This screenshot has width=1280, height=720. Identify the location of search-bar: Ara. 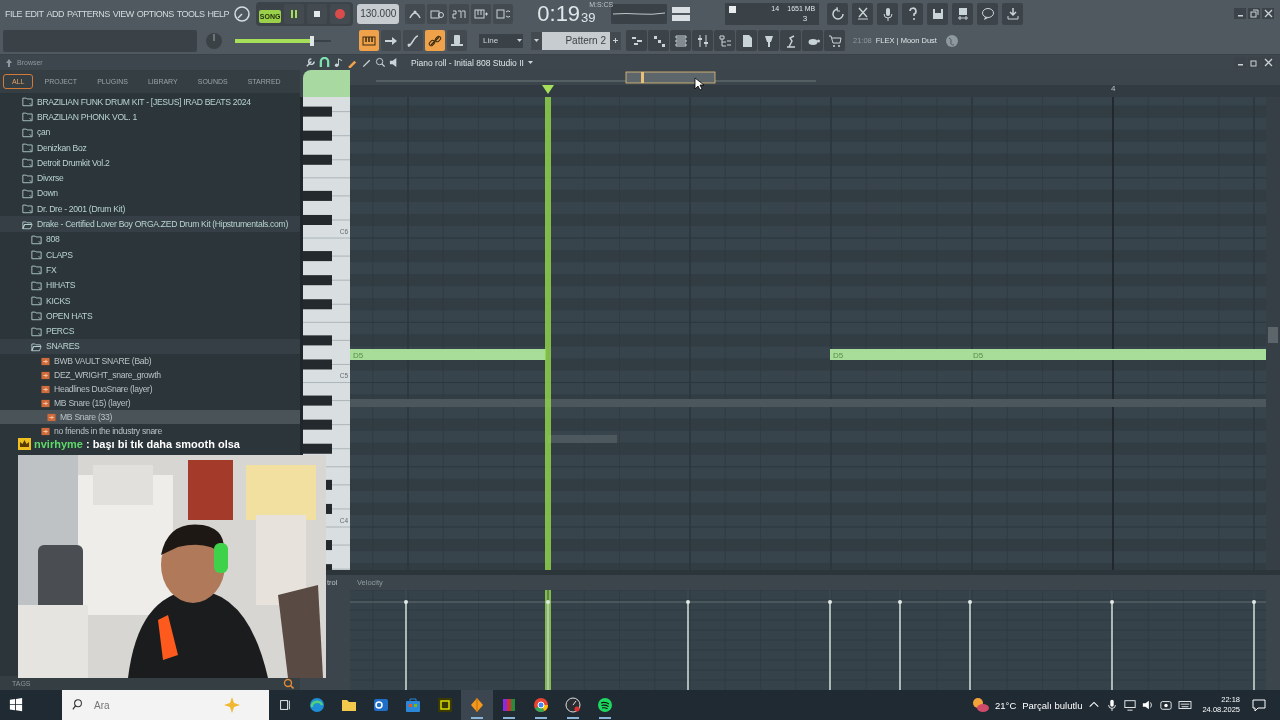
(165, 705).